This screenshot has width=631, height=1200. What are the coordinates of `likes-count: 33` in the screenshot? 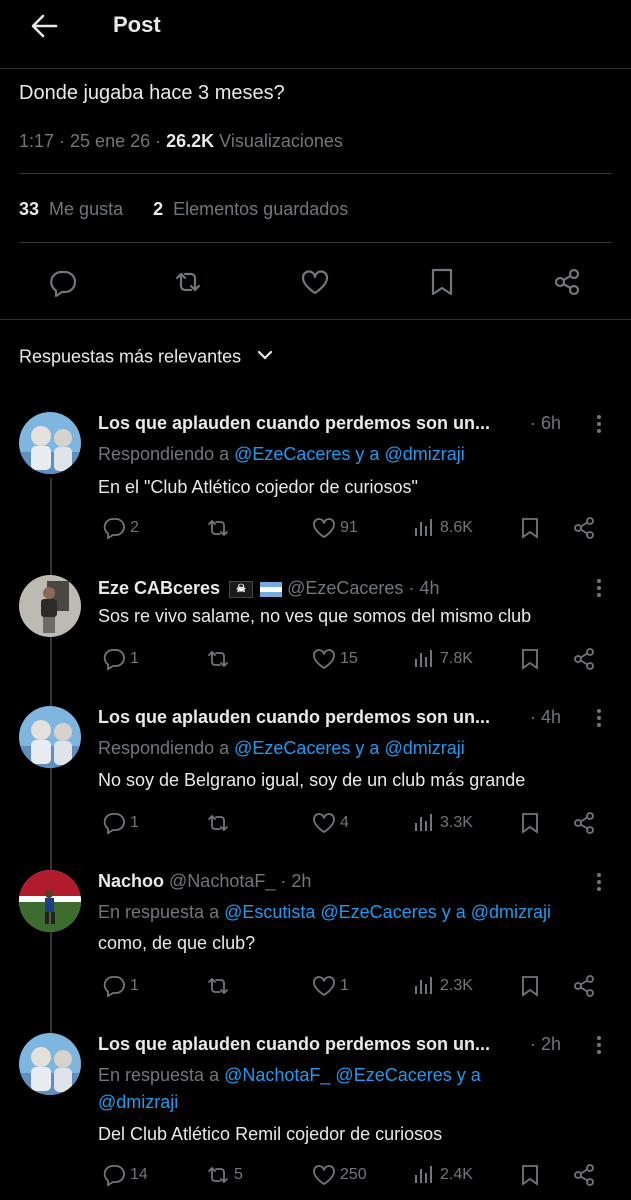 It's located at (29, 209).